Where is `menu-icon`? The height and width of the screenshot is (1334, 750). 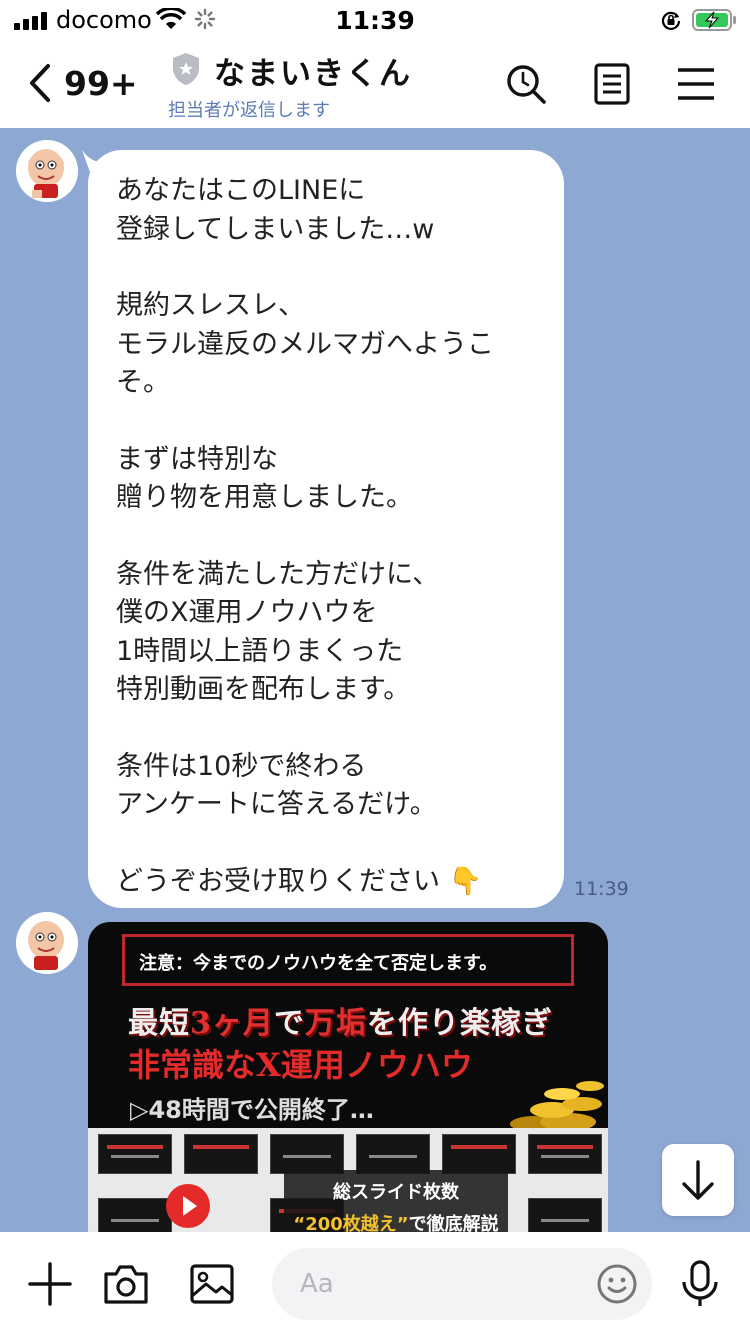
menu-icon is located at coordinates (696, 84).